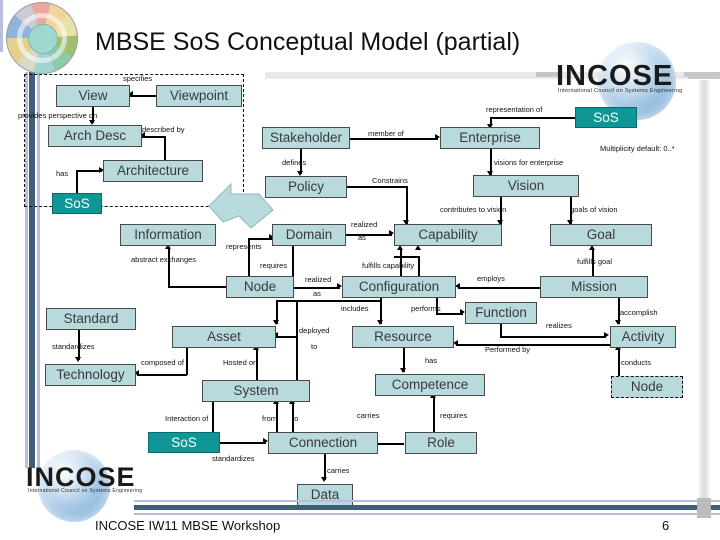  Describe the element at coordinates (364, 224) in the screenshot. I see `edge-label-realized-as-1: realized` at that location.